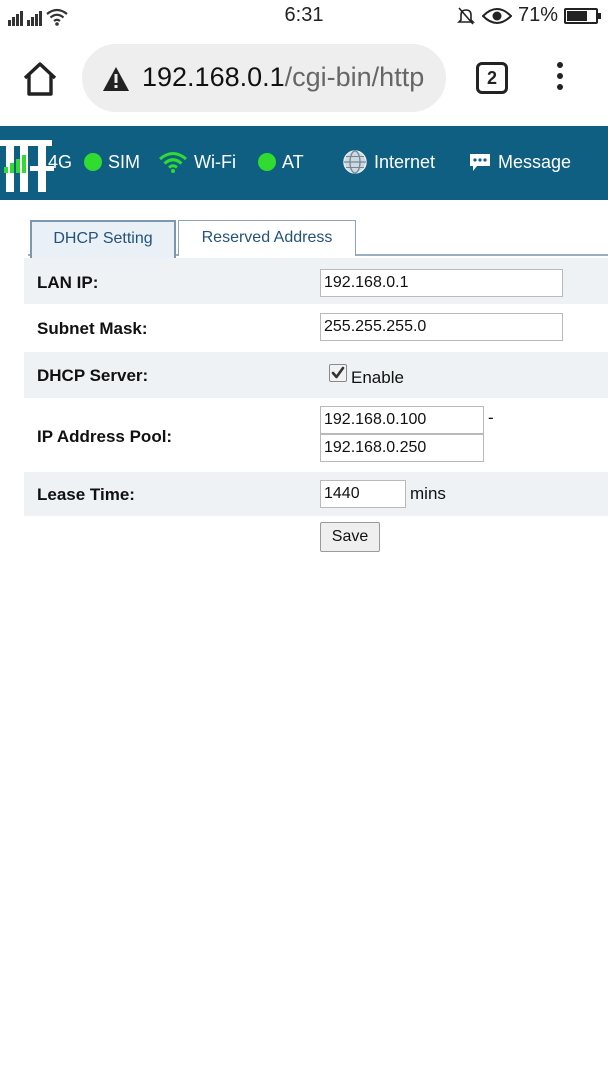 This screenshot has width=608, height=1080. Describe the element at coordinates (173, 162) in the screenshot. I see `wifi-icon` at that location.